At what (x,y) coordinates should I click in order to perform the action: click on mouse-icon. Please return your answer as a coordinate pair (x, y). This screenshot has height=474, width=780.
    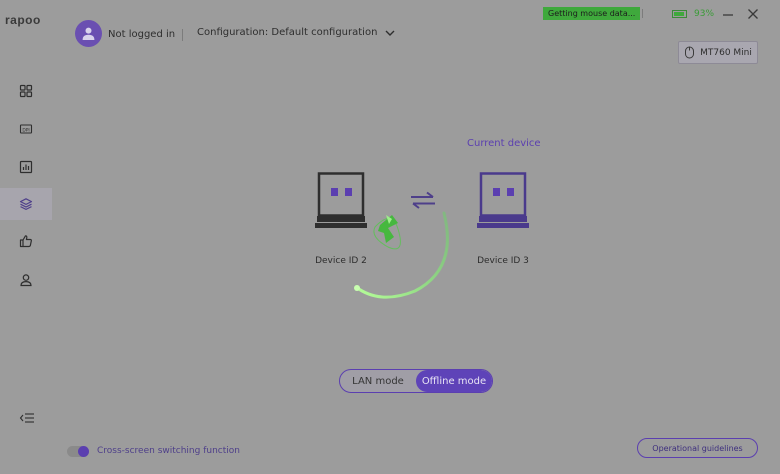
    Looking at the image, I should click on (690, 52).